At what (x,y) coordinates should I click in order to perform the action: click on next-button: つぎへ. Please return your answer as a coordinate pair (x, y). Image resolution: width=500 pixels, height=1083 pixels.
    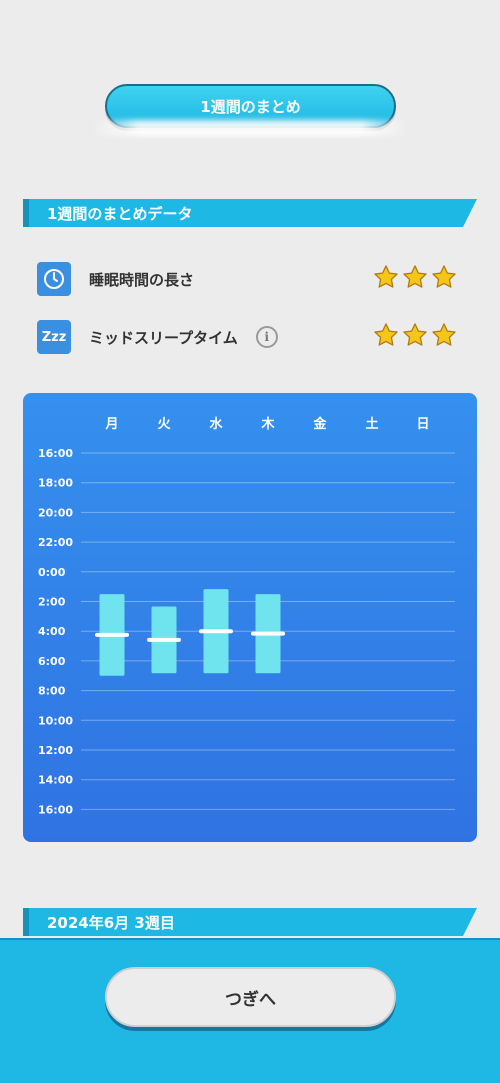
    Looking at the image, I should click on (250, 997).